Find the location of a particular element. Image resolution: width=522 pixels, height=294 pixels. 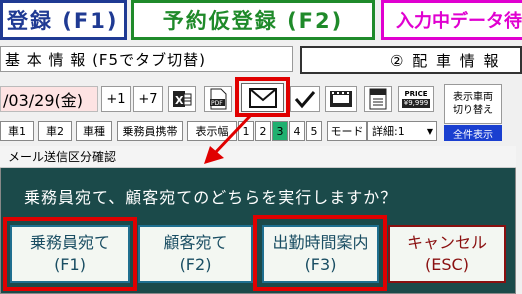

excel-button: X is located at coordinates (182, 99).